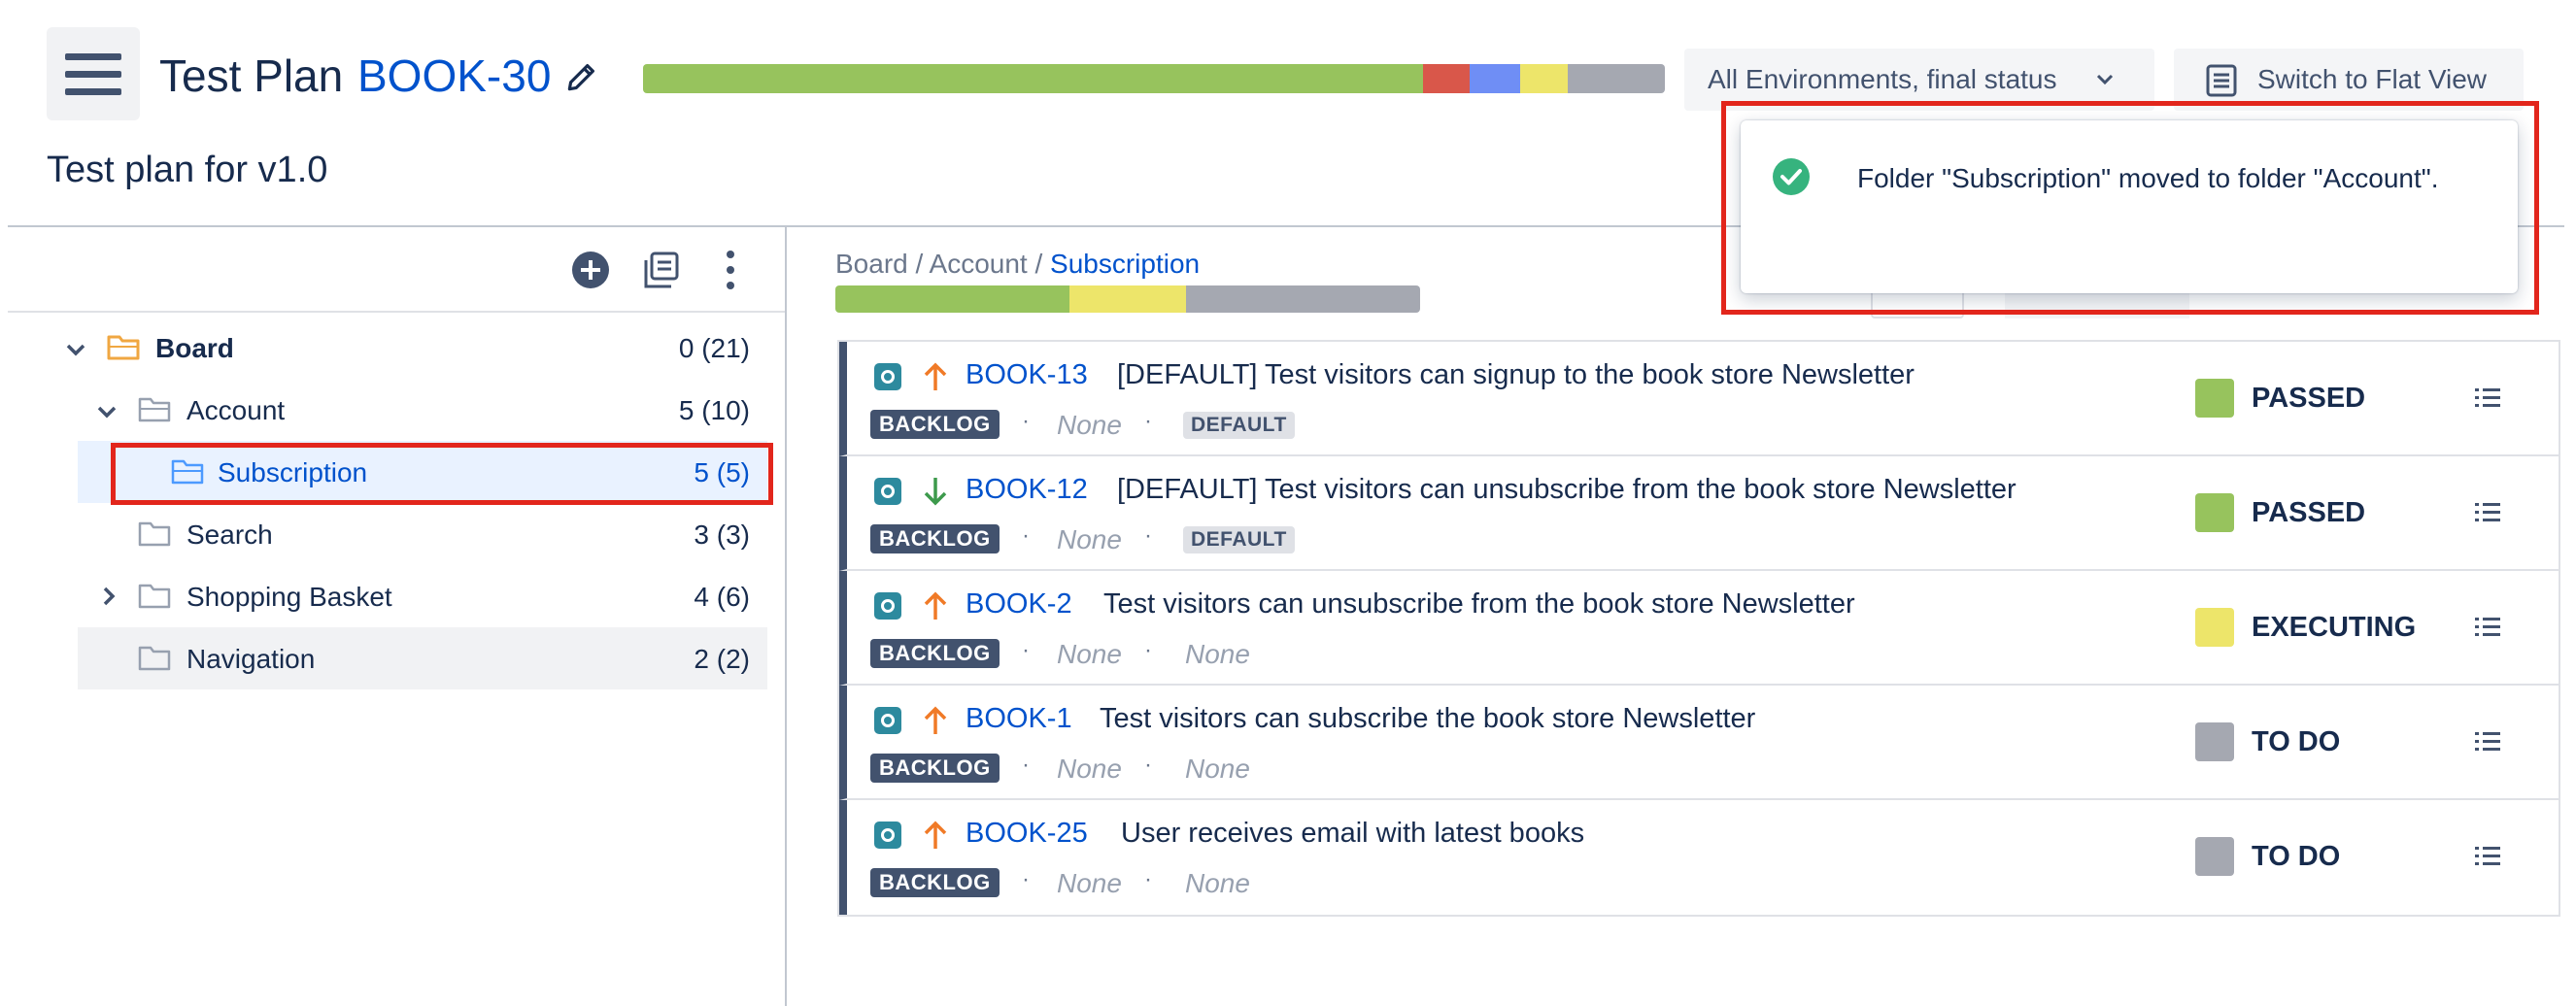  I want to click on environment-select-value: All Environments, final status, so click(1882, 79).